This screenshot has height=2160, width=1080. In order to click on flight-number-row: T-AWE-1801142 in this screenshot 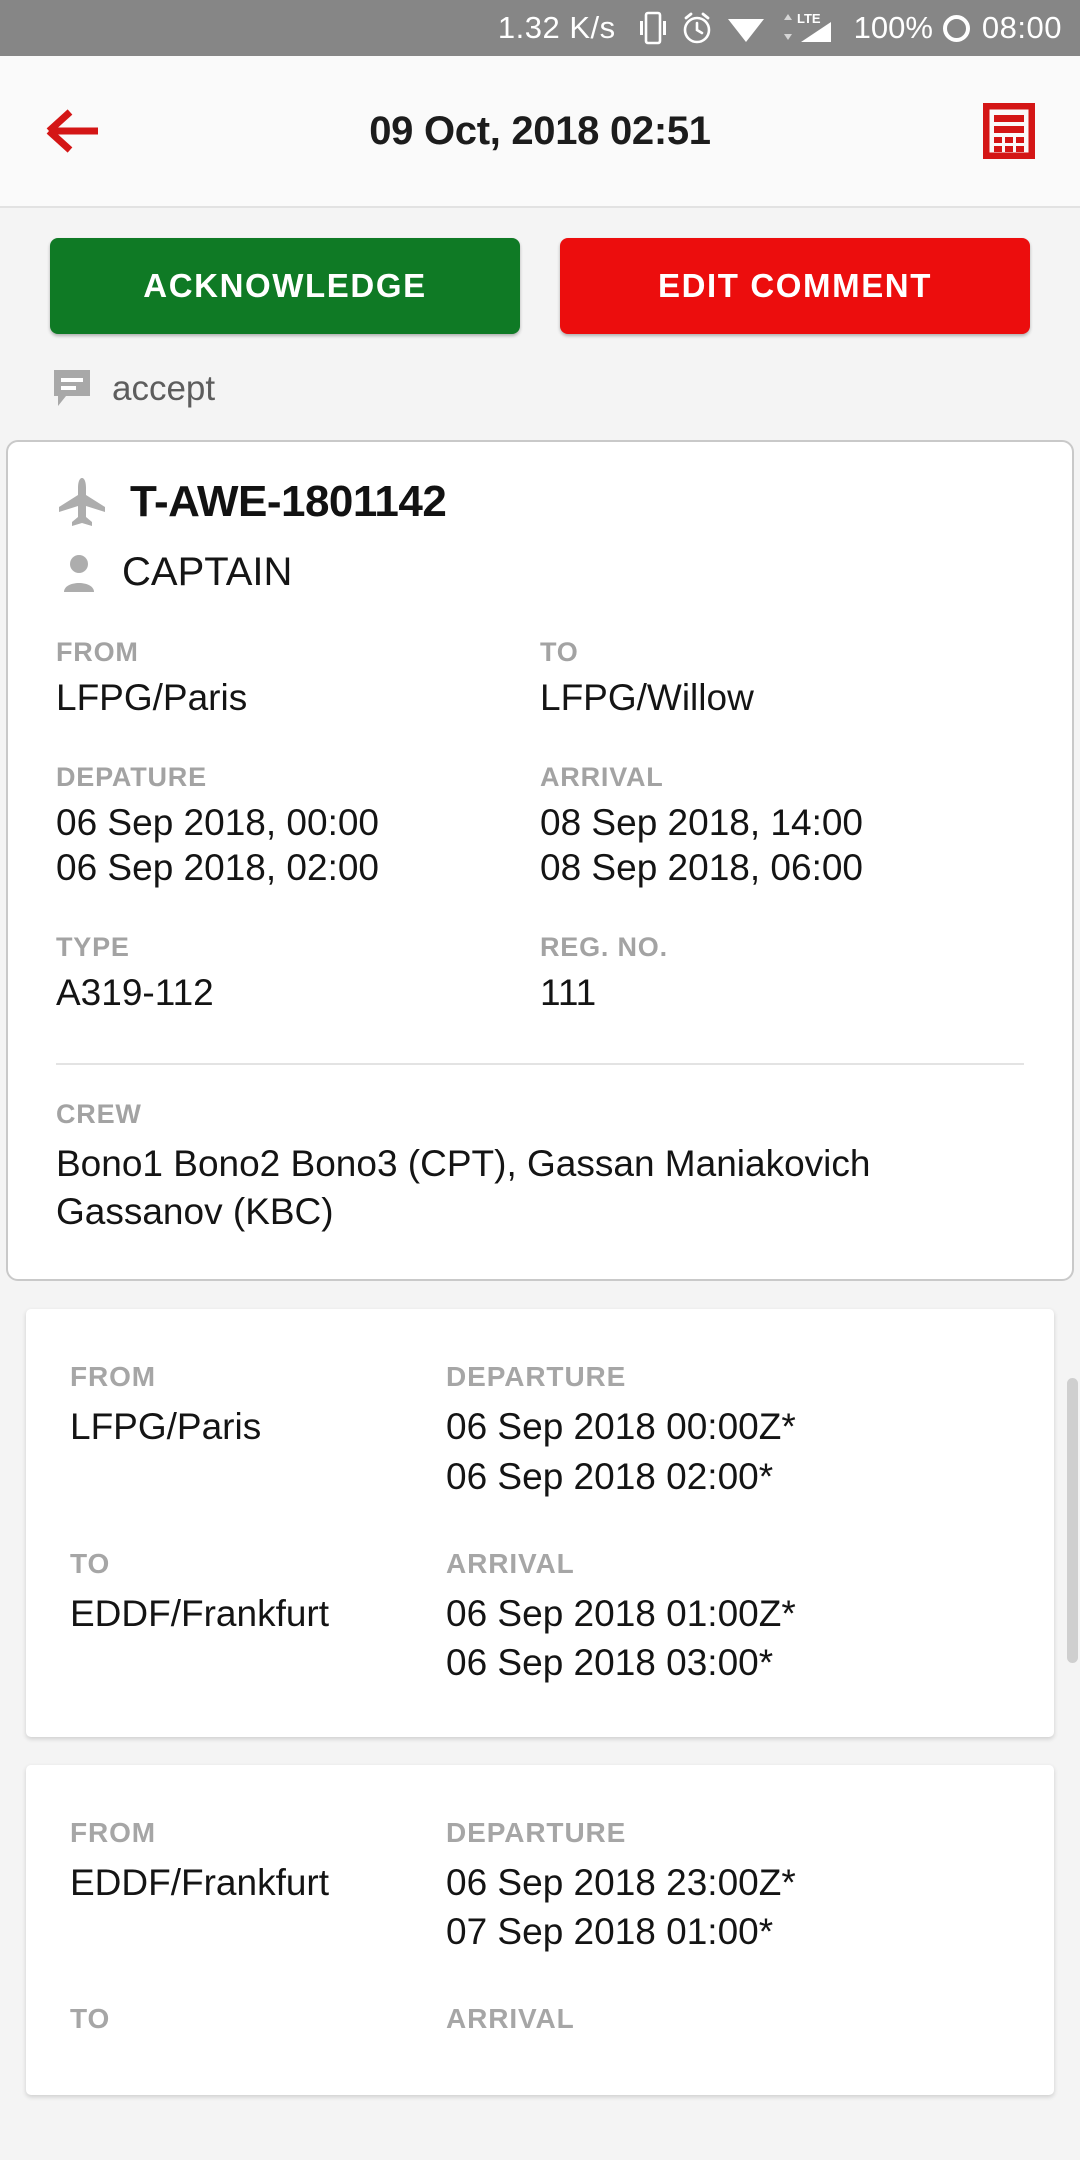, I will do `click(540, 502)`.